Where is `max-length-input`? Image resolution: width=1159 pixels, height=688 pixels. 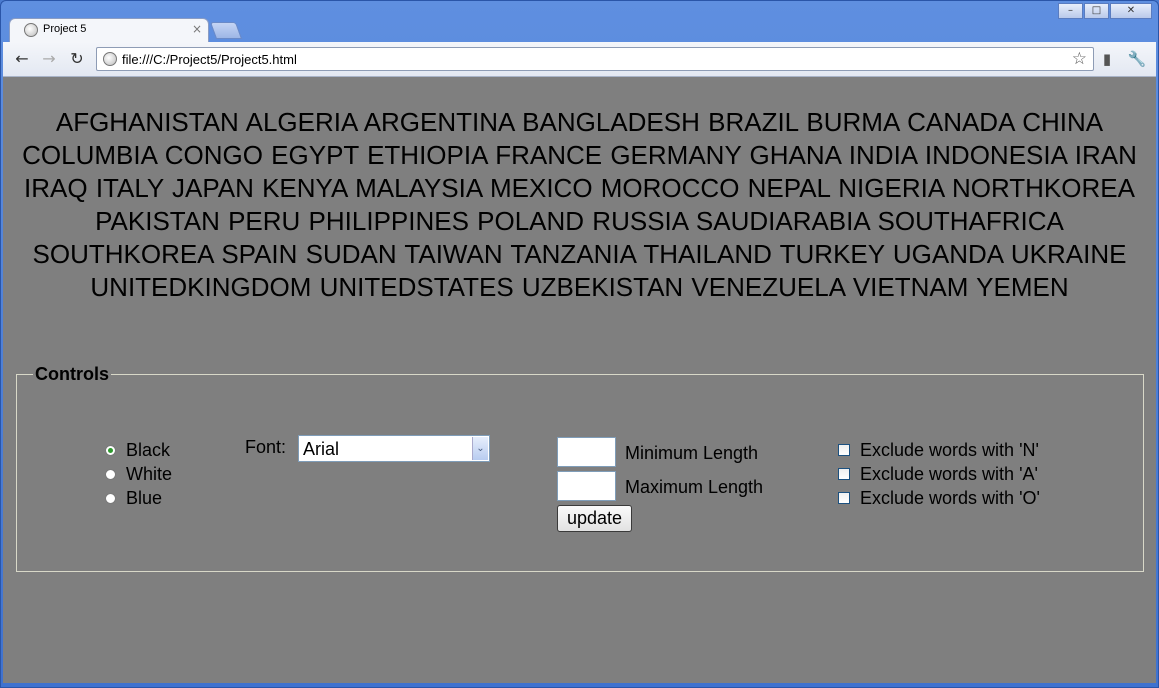
max-length-input is located at coordinates (586, 486).